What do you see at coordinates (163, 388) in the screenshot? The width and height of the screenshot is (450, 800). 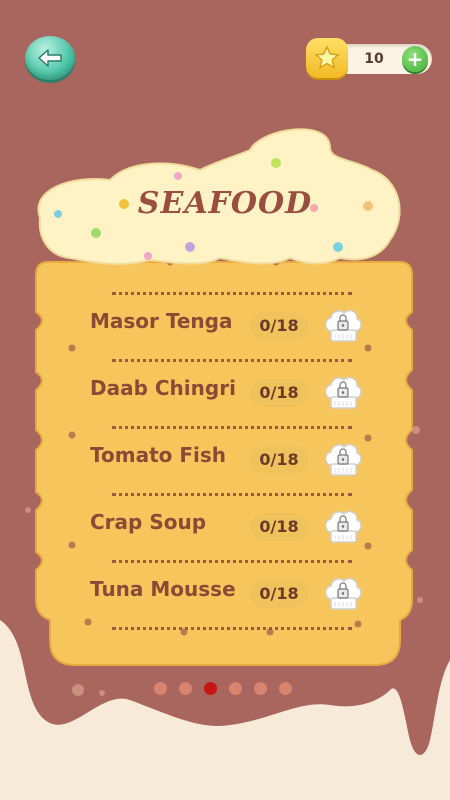 I see `recipe-name: Daab Chingri` at bounding box center [163, 388].